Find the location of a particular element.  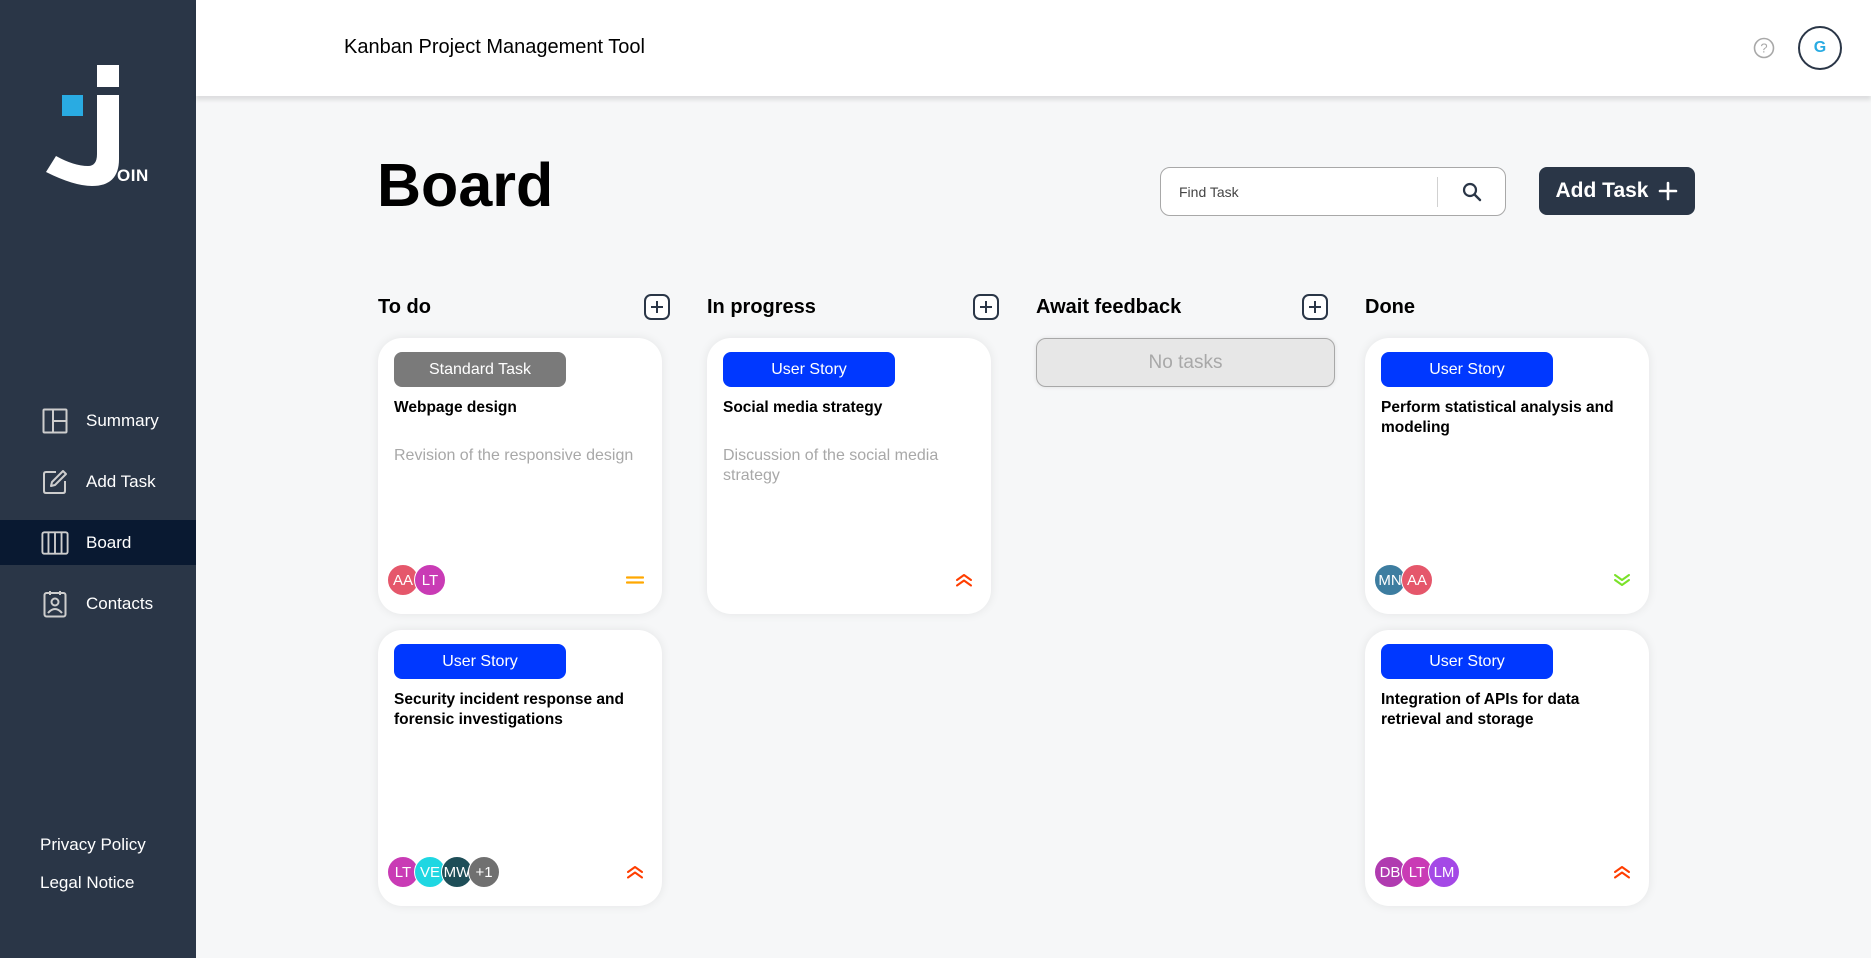

app-title: Kanban Project Management Tool is located at coordinates (494, 47).